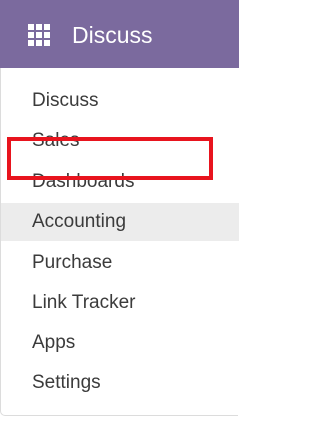 The width and height of the screenshot is (320, 423). What do you see at coordinates (120, 263) in the screenshot?
I see `menu-item-purchase: Purchase` at bounding box center [120, 263].